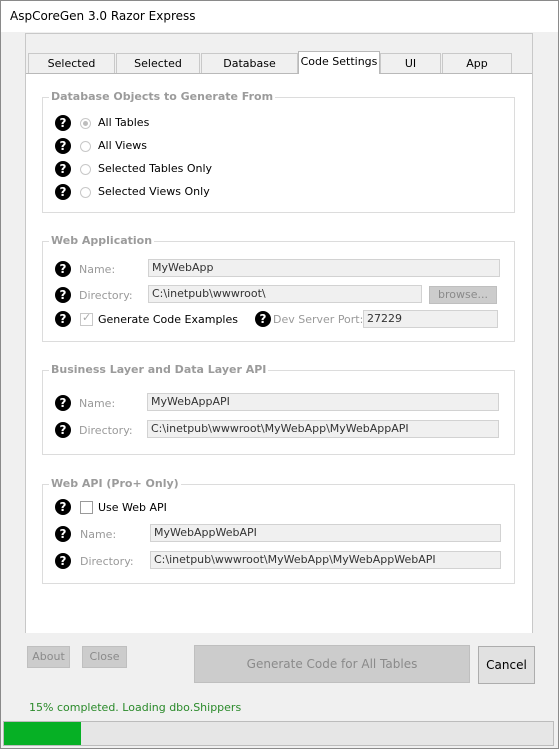 The image size is (559, 749). I want to click on web-app-directory-field: C:\inetpub\wwwroot\, so click(285, 294).